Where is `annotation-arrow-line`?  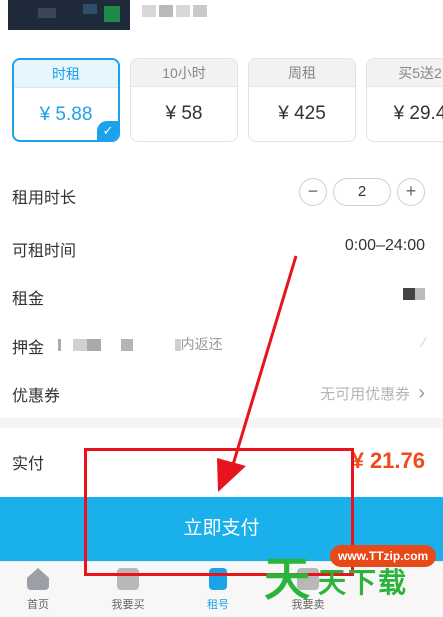 annotation-arrow-line is located at coordinates (264, 362).